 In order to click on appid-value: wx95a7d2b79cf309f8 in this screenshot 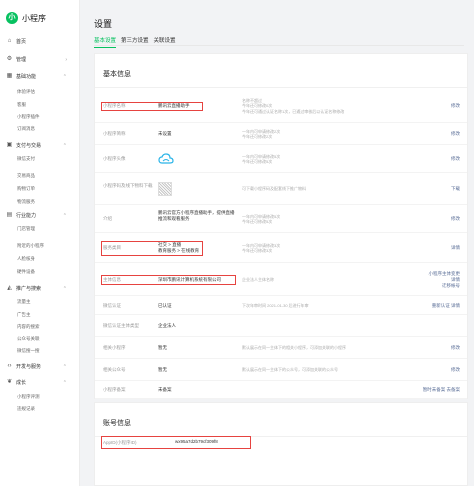, I will do `click(196, 441)`.